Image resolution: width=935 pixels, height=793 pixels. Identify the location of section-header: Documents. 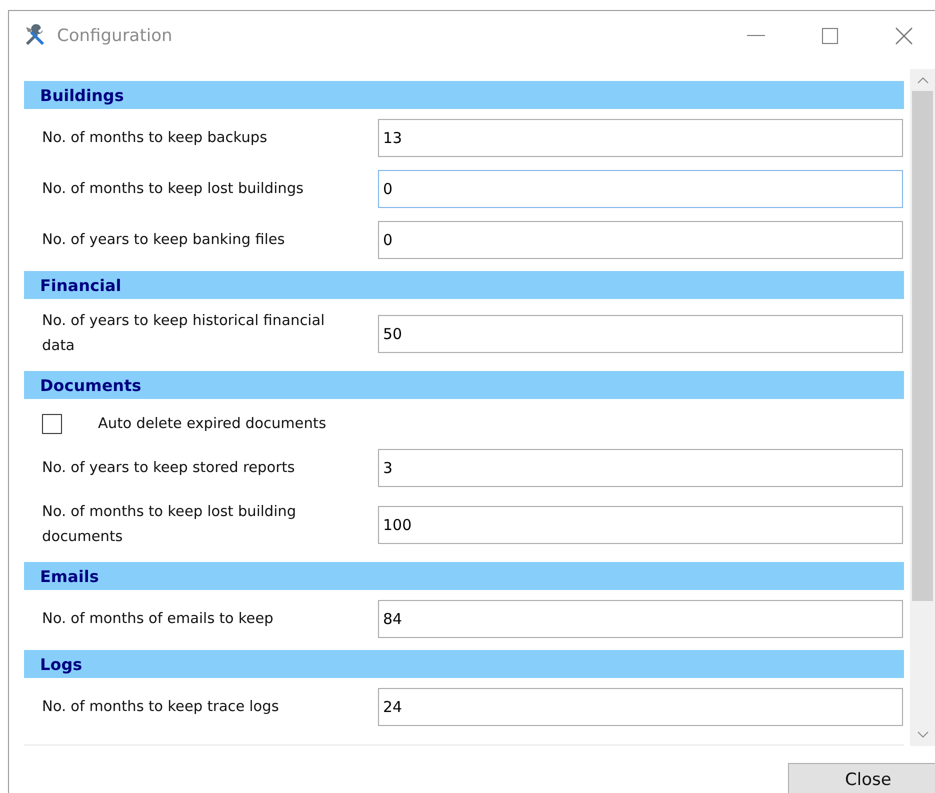
(464, 385).